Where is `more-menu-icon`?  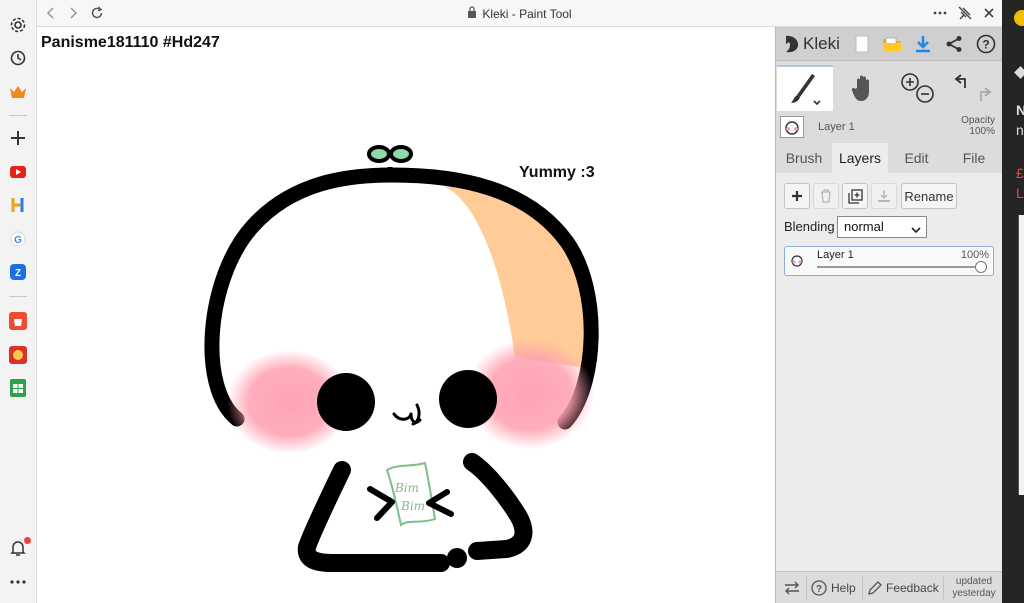
more-menu-icon is located at coordinates (940, 13).